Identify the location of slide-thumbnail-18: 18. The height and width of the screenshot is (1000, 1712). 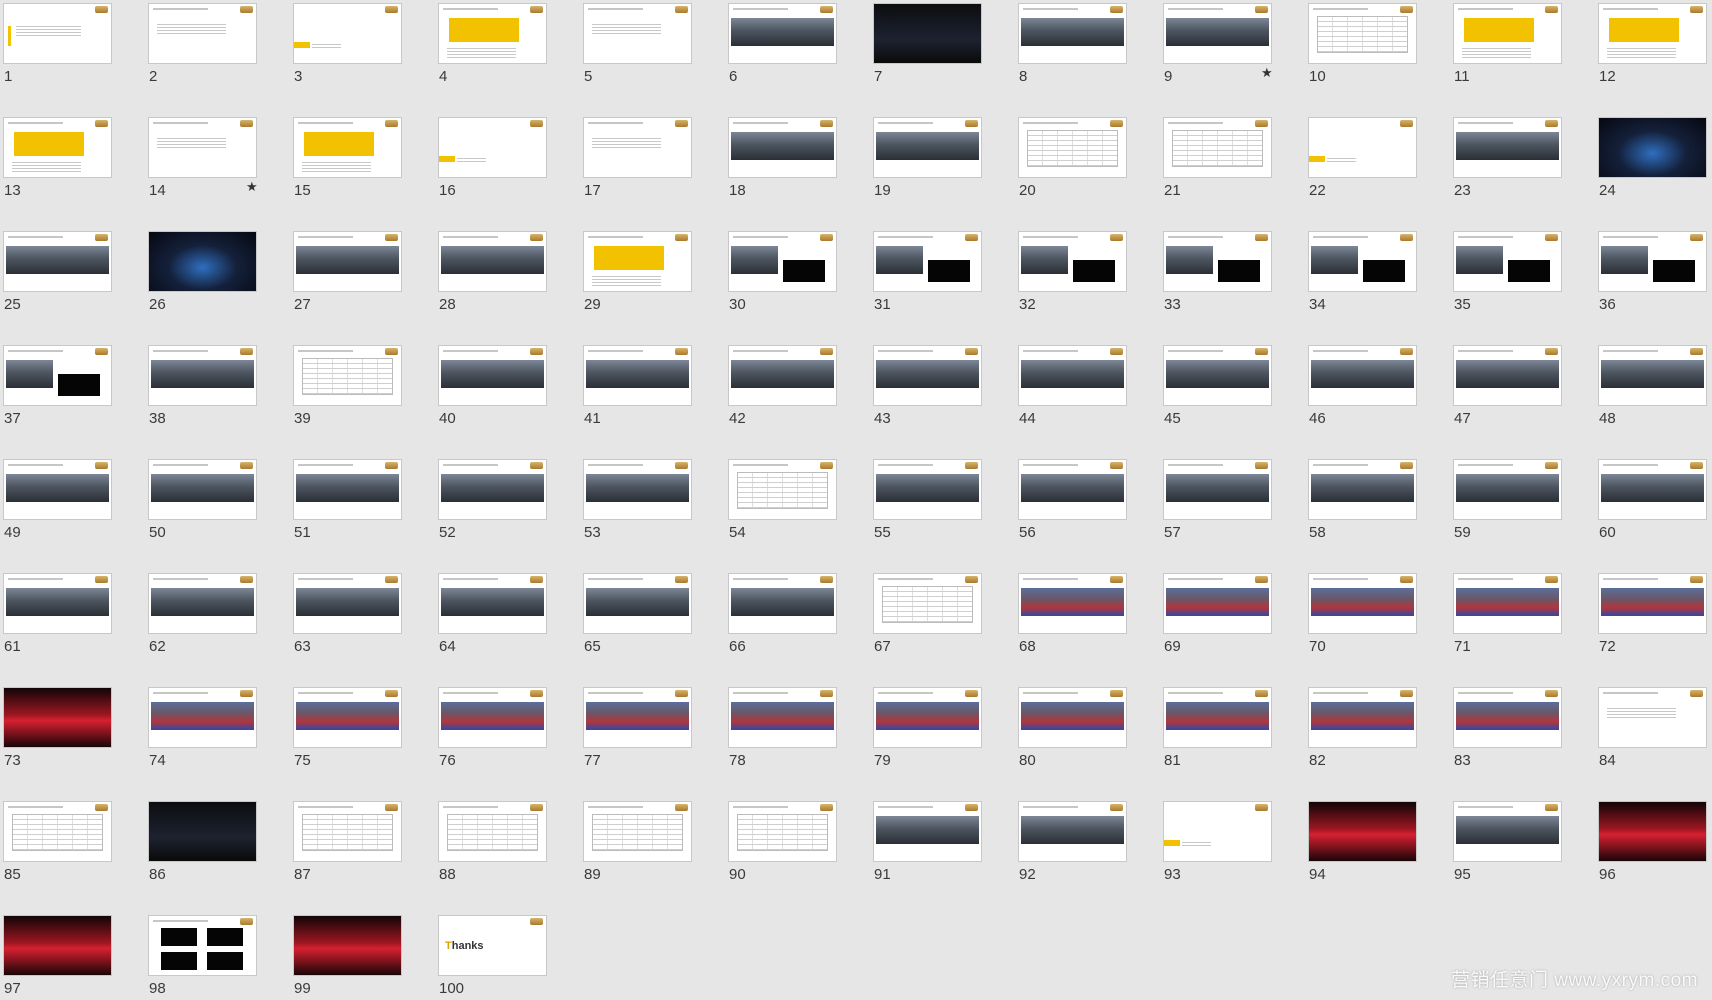
(797, 169).